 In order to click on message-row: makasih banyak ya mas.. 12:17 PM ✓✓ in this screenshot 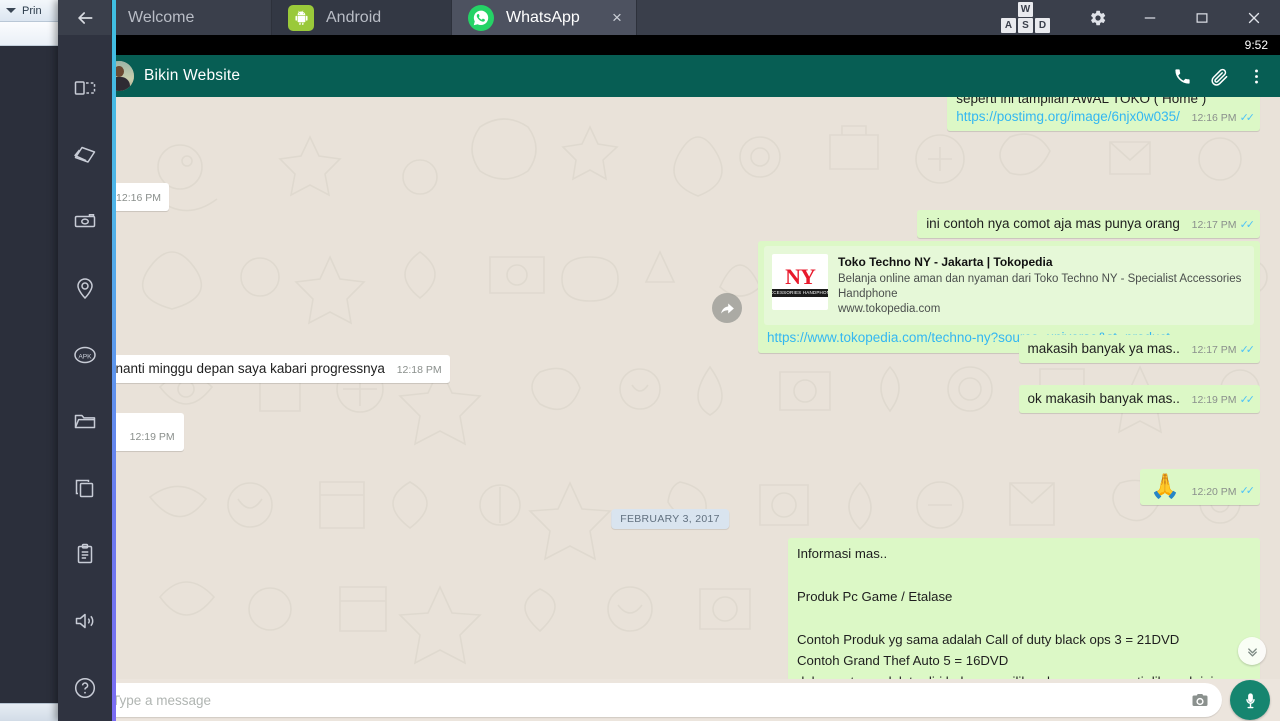, I will do `click(1139, 349)`.